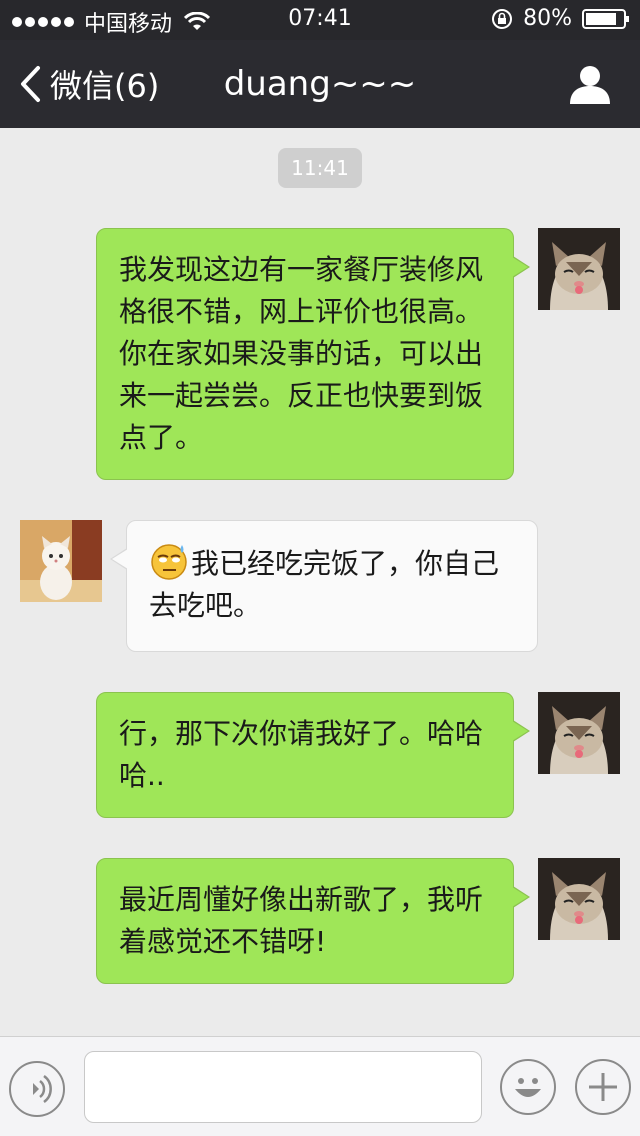  I want to click on back-button: 微信(6), so click(88, 84).